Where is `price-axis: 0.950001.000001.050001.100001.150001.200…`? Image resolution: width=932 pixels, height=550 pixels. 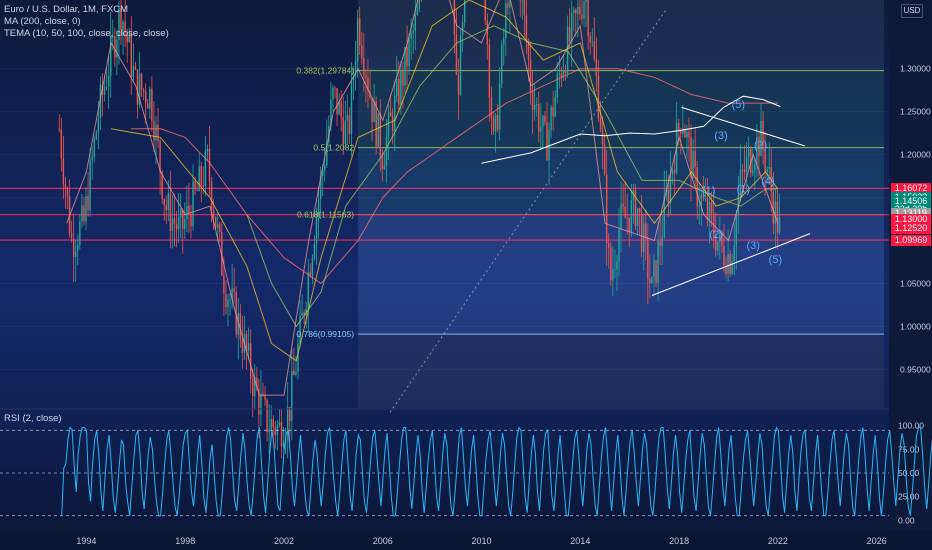
price-axis: 0.950001.000001.050001.100001.150001.200… is located at coordinates (910, 275).